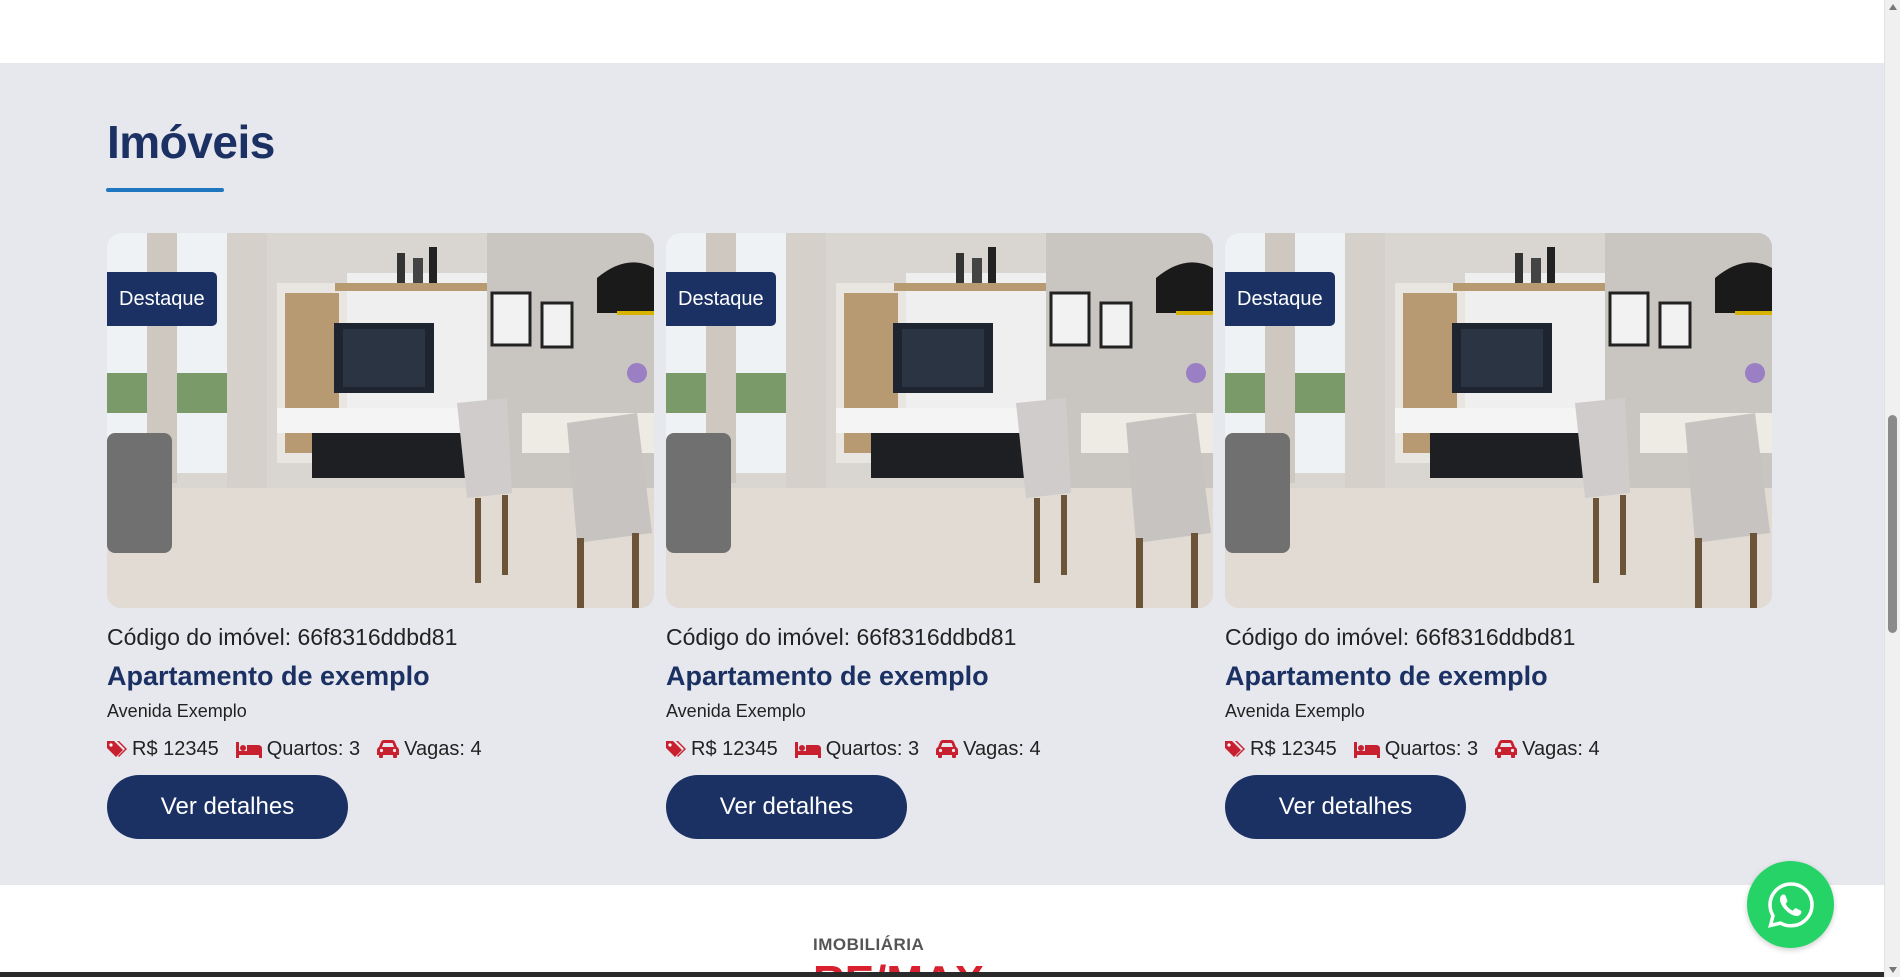 This screenshot has width=1900, height=977. I want to click on scroll-down-icon, so click(1893, 970).